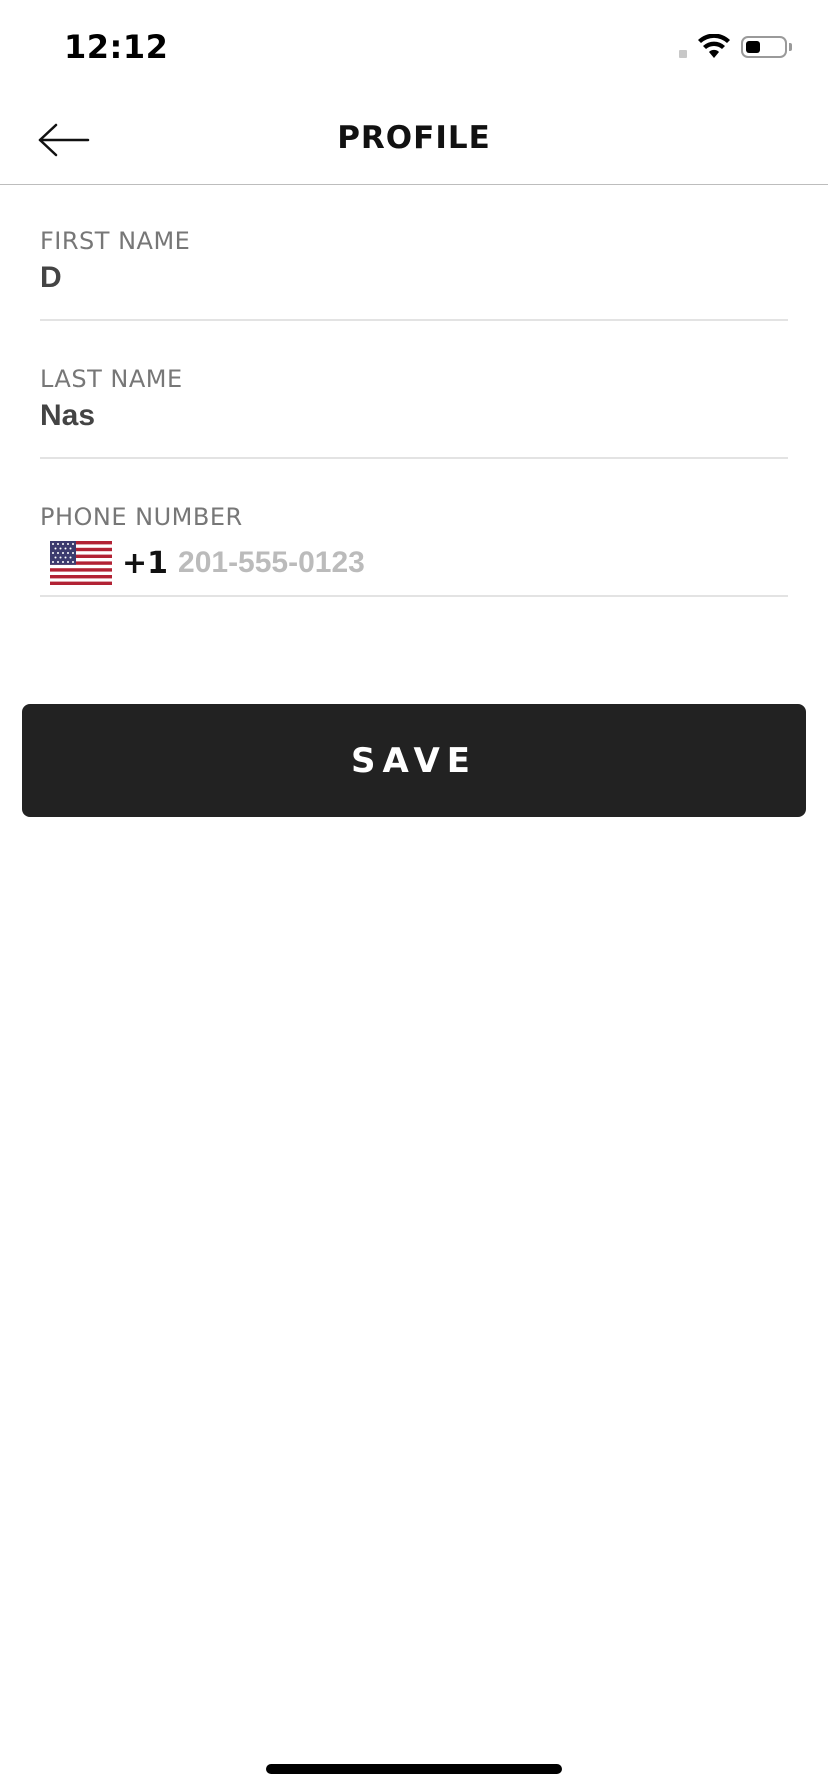  I want to click on first-name-field: FIRST NAME, so click(414, 253).